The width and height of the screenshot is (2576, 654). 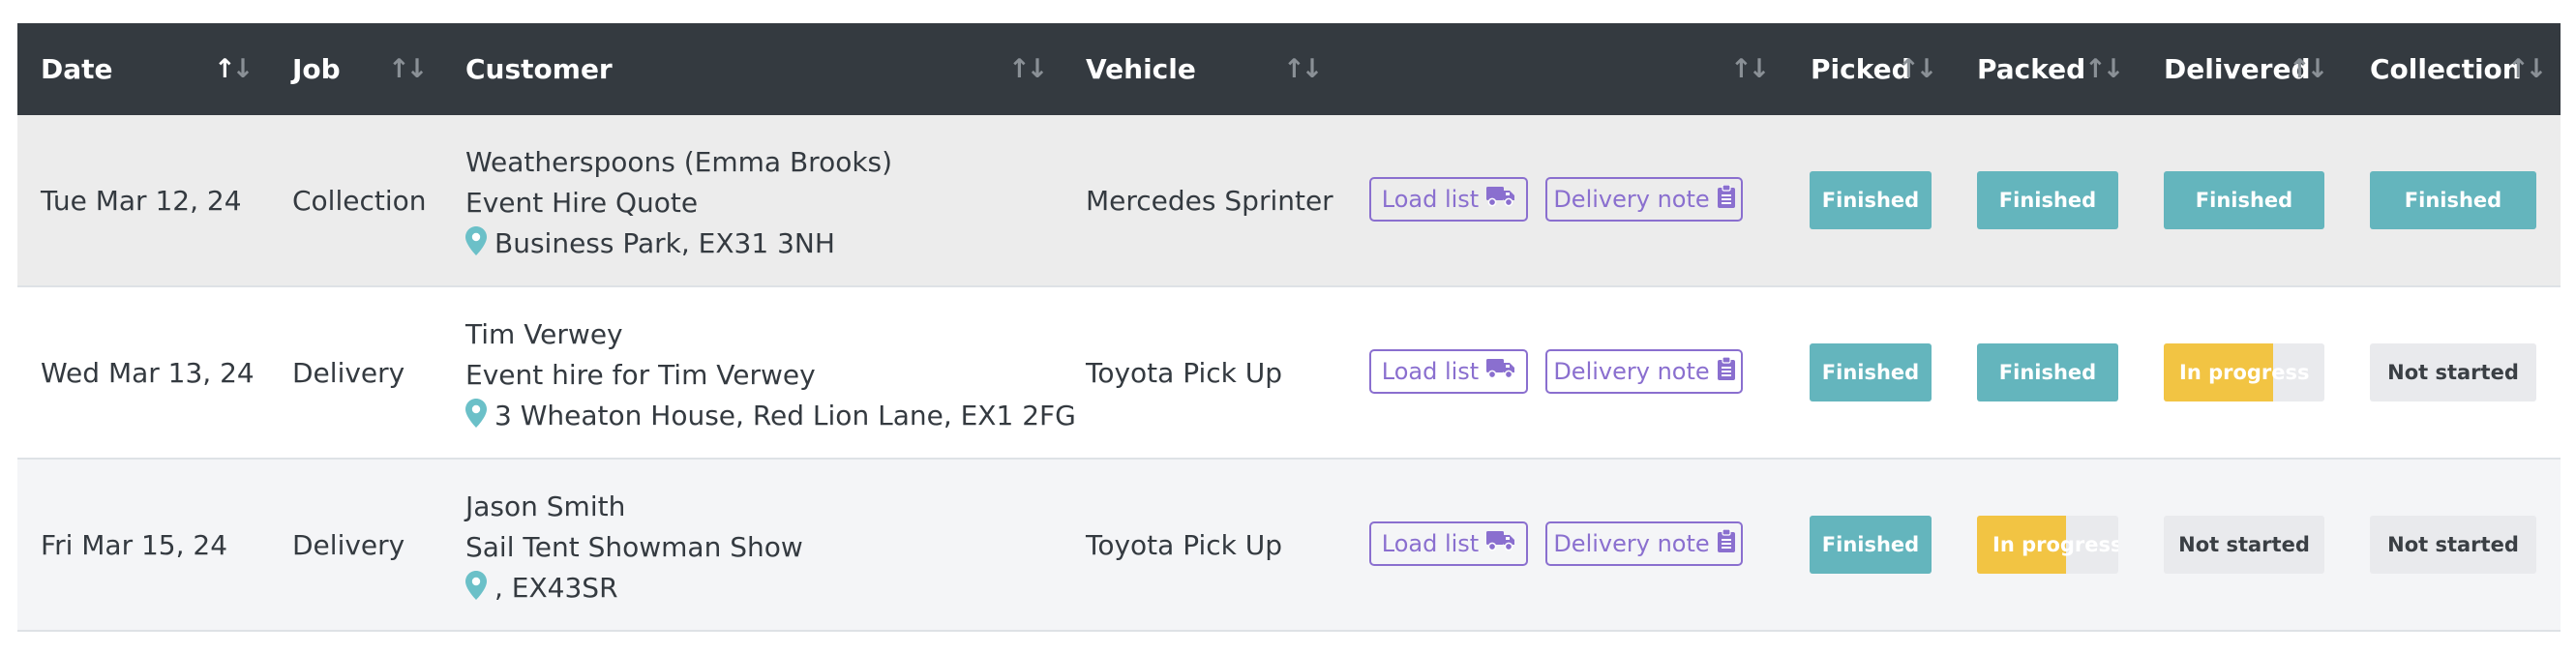 I want to click on column-header-date: Date, so click(x=77, y=69).